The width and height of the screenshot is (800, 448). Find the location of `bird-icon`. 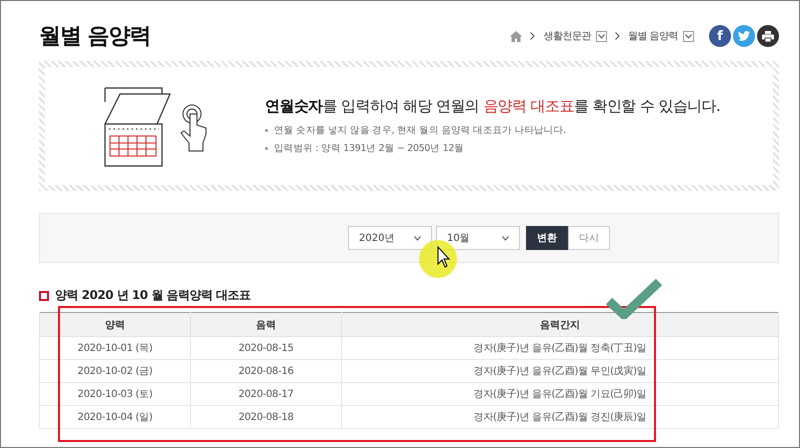

bird-icon is located at coordinates (744, 36).